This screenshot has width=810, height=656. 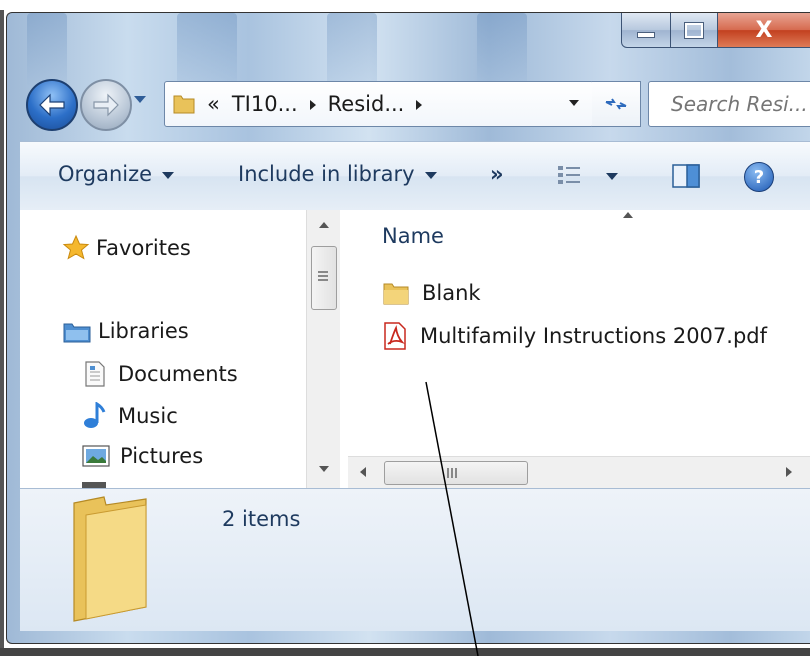 I want to click on command-toolbar: Organize Include in library » ?, so click(x=415, y=176).